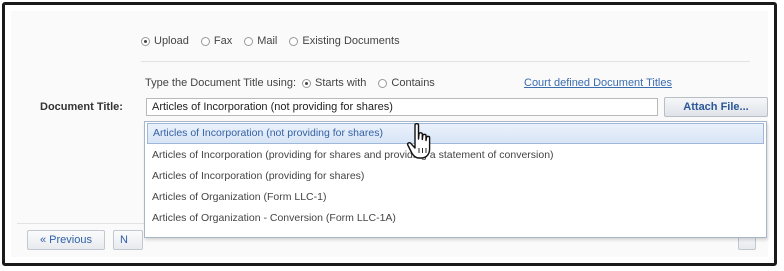  Describe the element at coordinates (81, 107) in the screenshot. I see `document-title-label: Document Title:` at that location.